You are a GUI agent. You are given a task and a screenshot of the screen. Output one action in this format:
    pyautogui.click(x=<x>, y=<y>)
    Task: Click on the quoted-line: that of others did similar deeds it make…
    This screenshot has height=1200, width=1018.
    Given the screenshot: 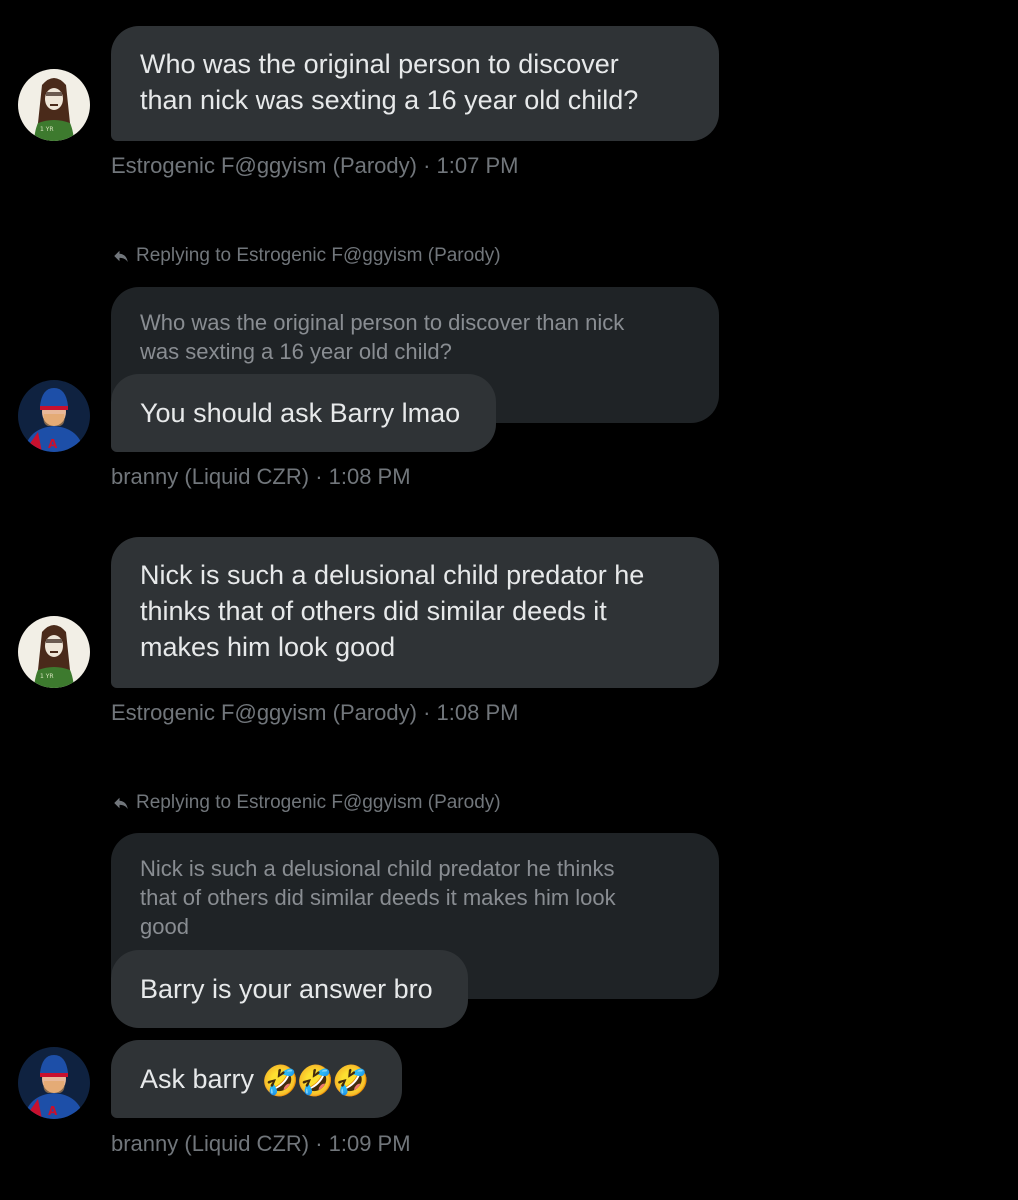 What is the action you would take?
    pyautogui.click(x=378, y=897)
    